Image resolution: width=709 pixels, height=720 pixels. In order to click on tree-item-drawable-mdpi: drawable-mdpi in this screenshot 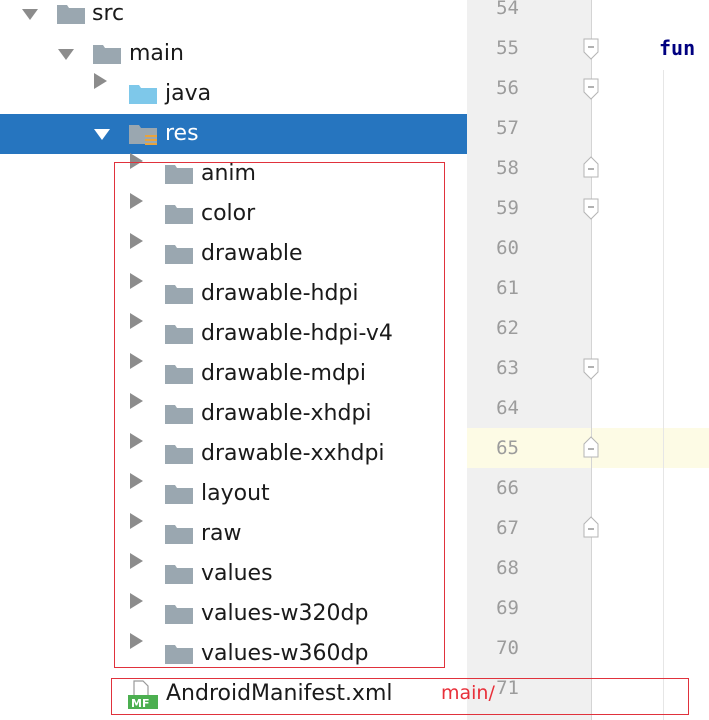, I will do `click(233, 373)`.